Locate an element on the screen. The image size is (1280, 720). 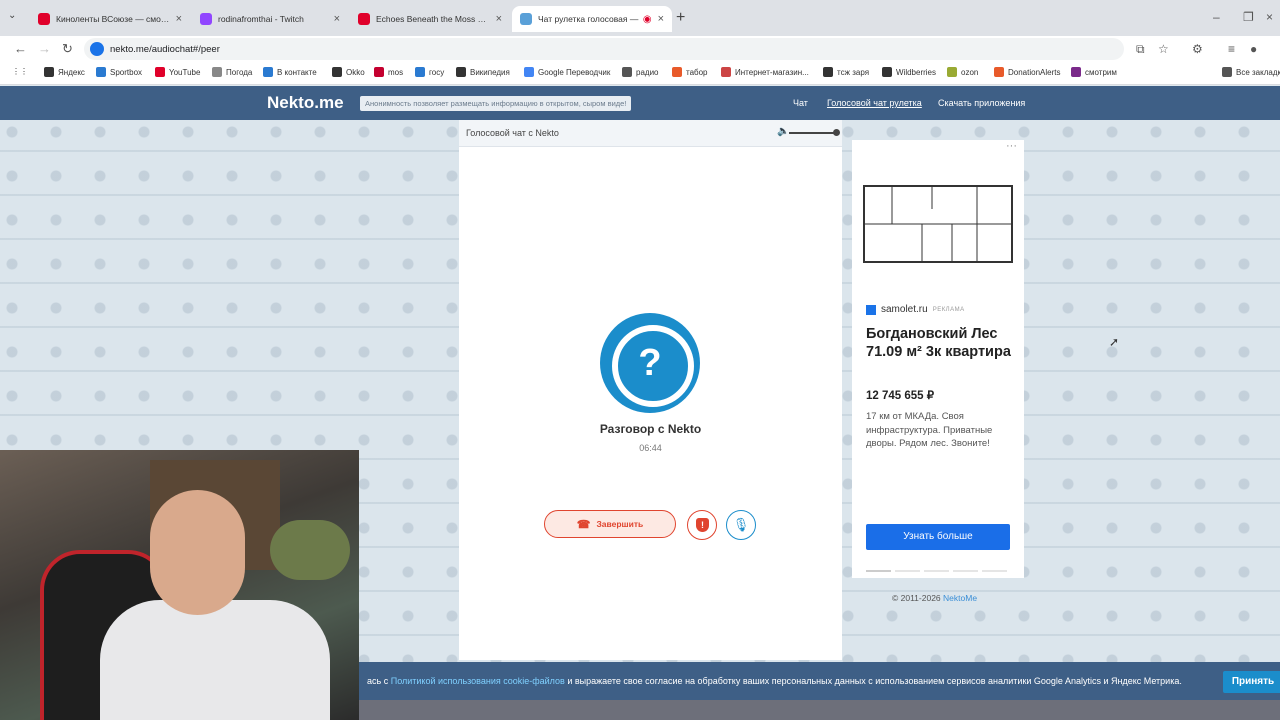
microphone-button: 🎙 is located at coordinates (741, 525).